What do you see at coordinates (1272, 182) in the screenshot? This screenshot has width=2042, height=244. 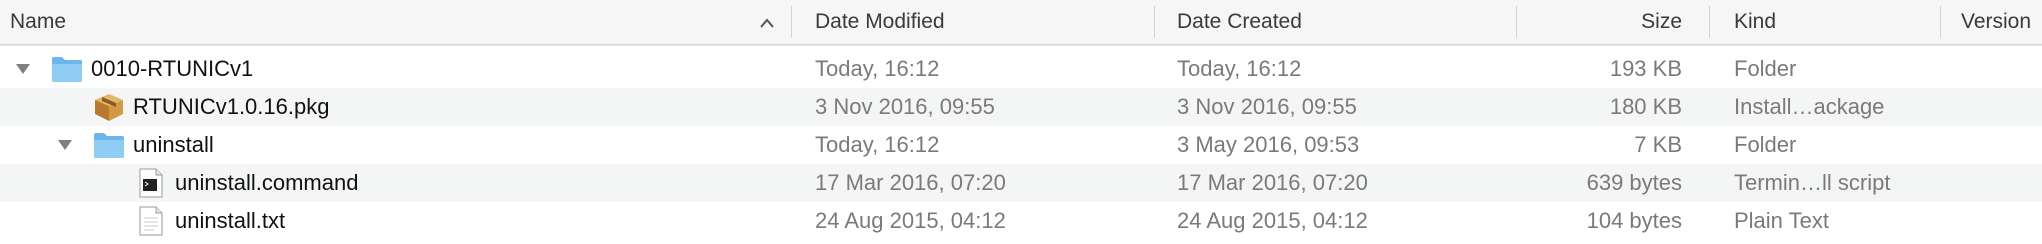 I see `date-created: 17 Mar 2016, 07:20` at bounding box center [1272, 182].